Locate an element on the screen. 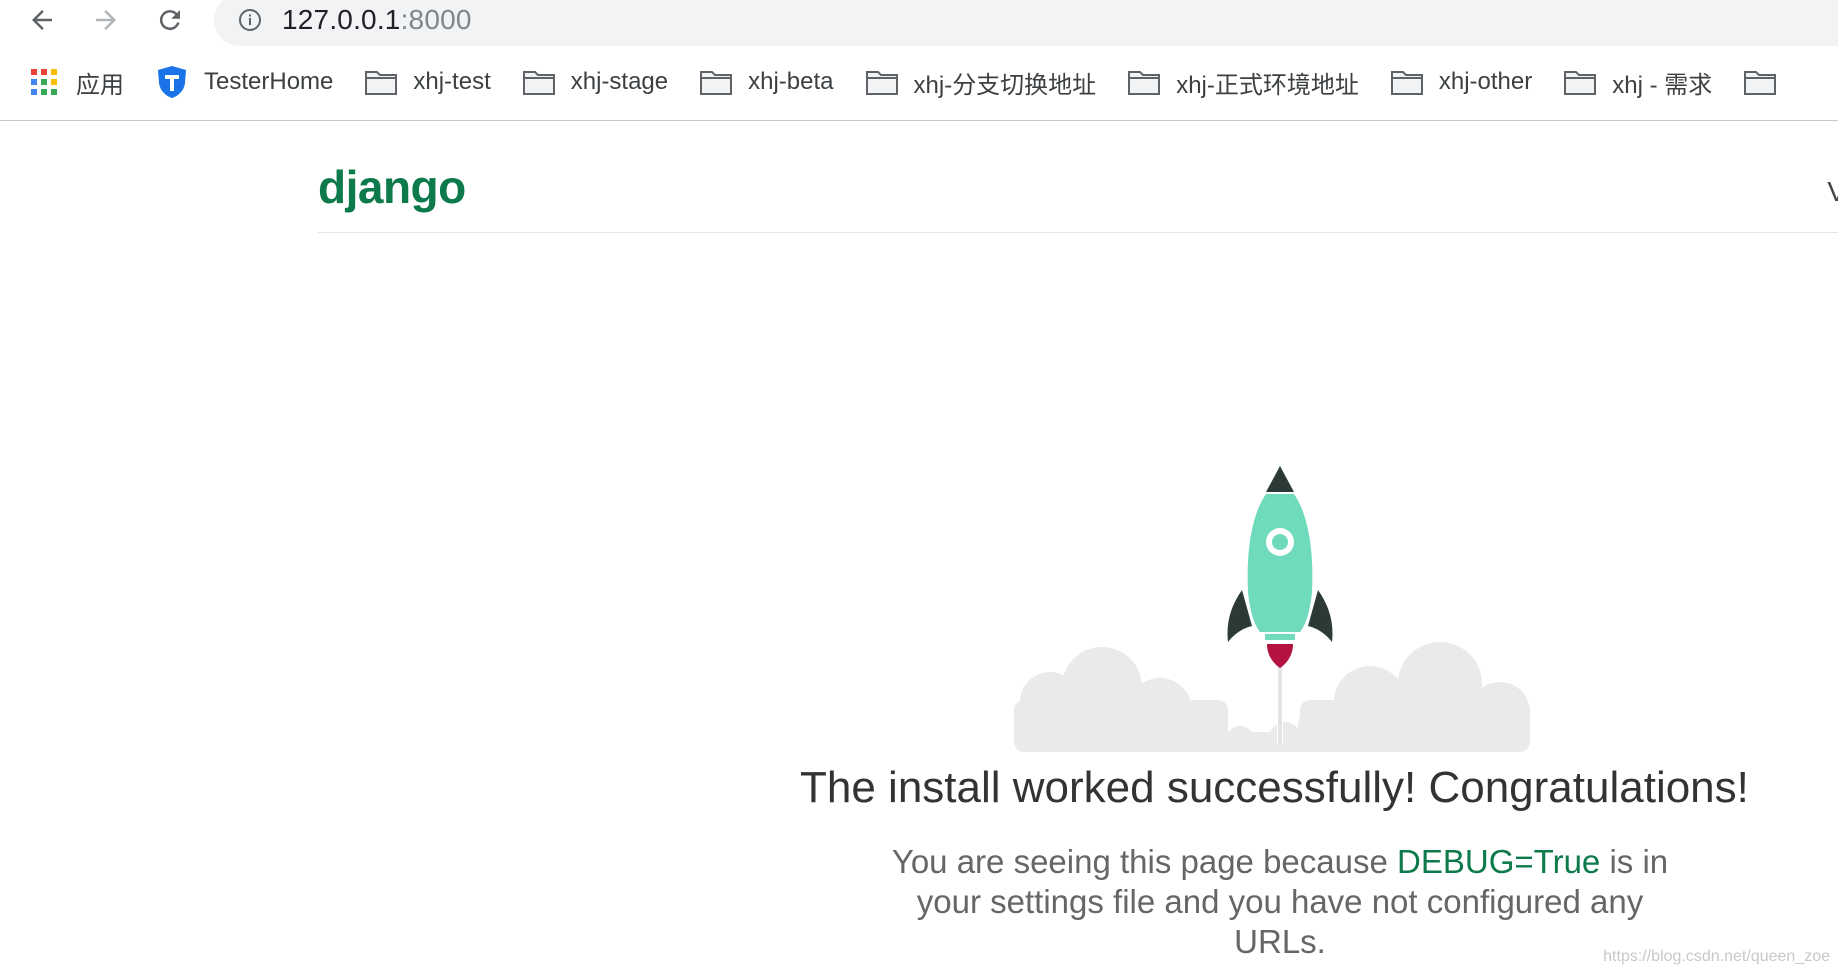 This screenshot has width=1838, height=972. reload-icon is located at coordinates (169, 20).